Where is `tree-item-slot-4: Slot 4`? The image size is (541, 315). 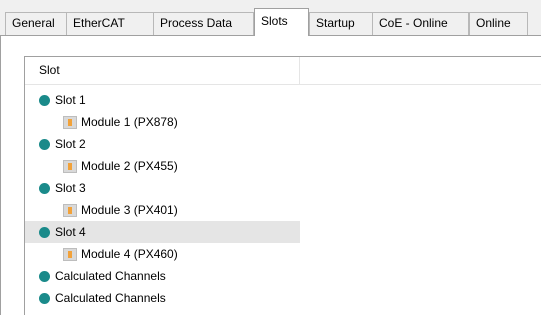
tree-item-slot-4: Slot 4 is located at coordinates (162, 232).